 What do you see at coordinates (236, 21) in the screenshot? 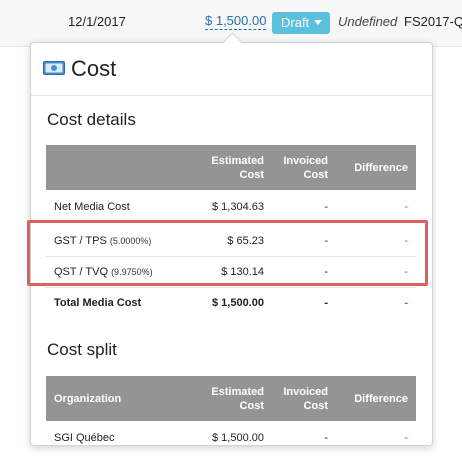
I see `row-amount-link: $ 1,500.00` at bounding box center [236, 21].